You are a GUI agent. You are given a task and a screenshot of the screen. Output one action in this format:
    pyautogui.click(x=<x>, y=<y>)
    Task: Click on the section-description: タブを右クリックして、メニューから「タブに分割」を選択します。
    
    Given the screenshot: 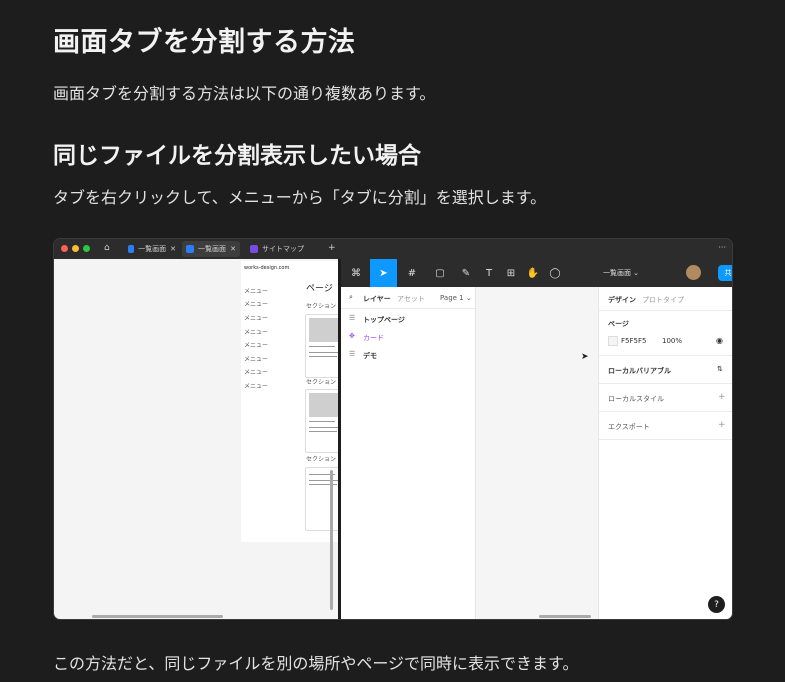 What is the action you would take?
    pyautogui.click(x=300, y=197)
    